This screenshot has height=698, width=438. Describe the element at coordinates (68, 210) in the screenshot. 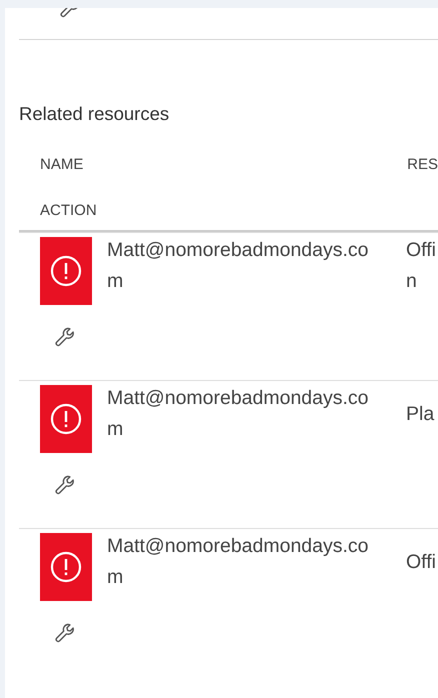

I see `column-header: ACTION` at that location.